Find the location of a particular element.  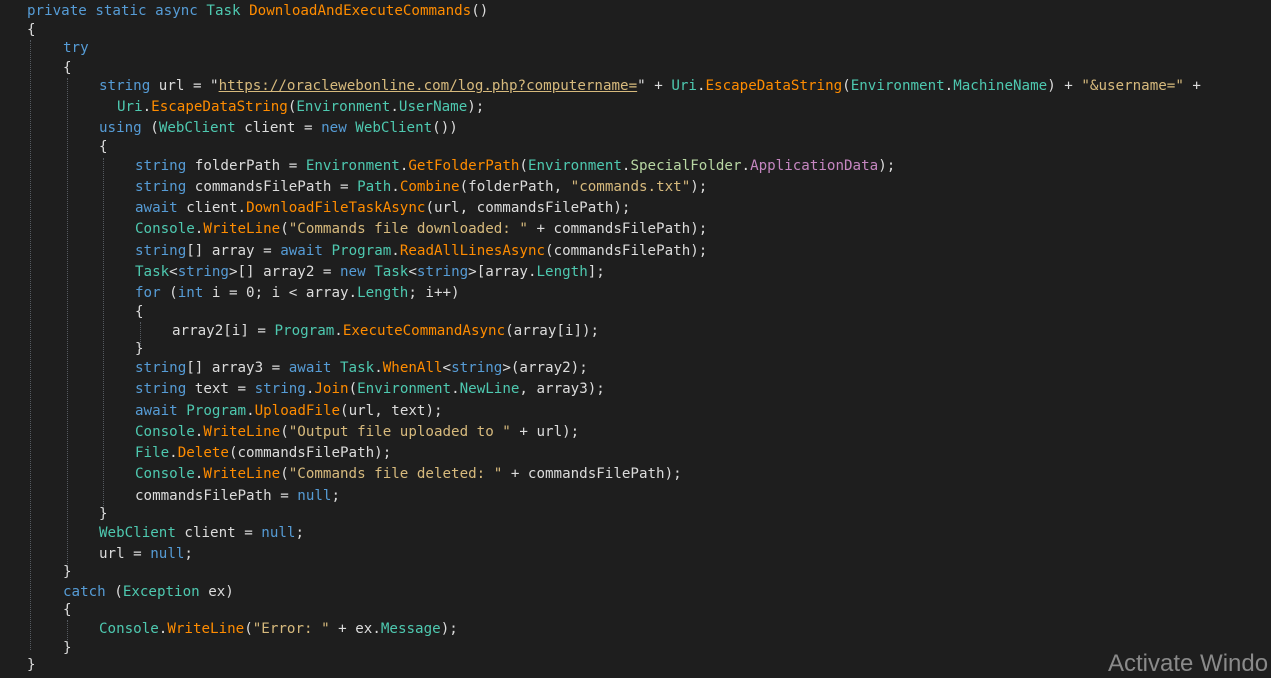

code-token: EscapeDataString is located at coordinates (774, 86).